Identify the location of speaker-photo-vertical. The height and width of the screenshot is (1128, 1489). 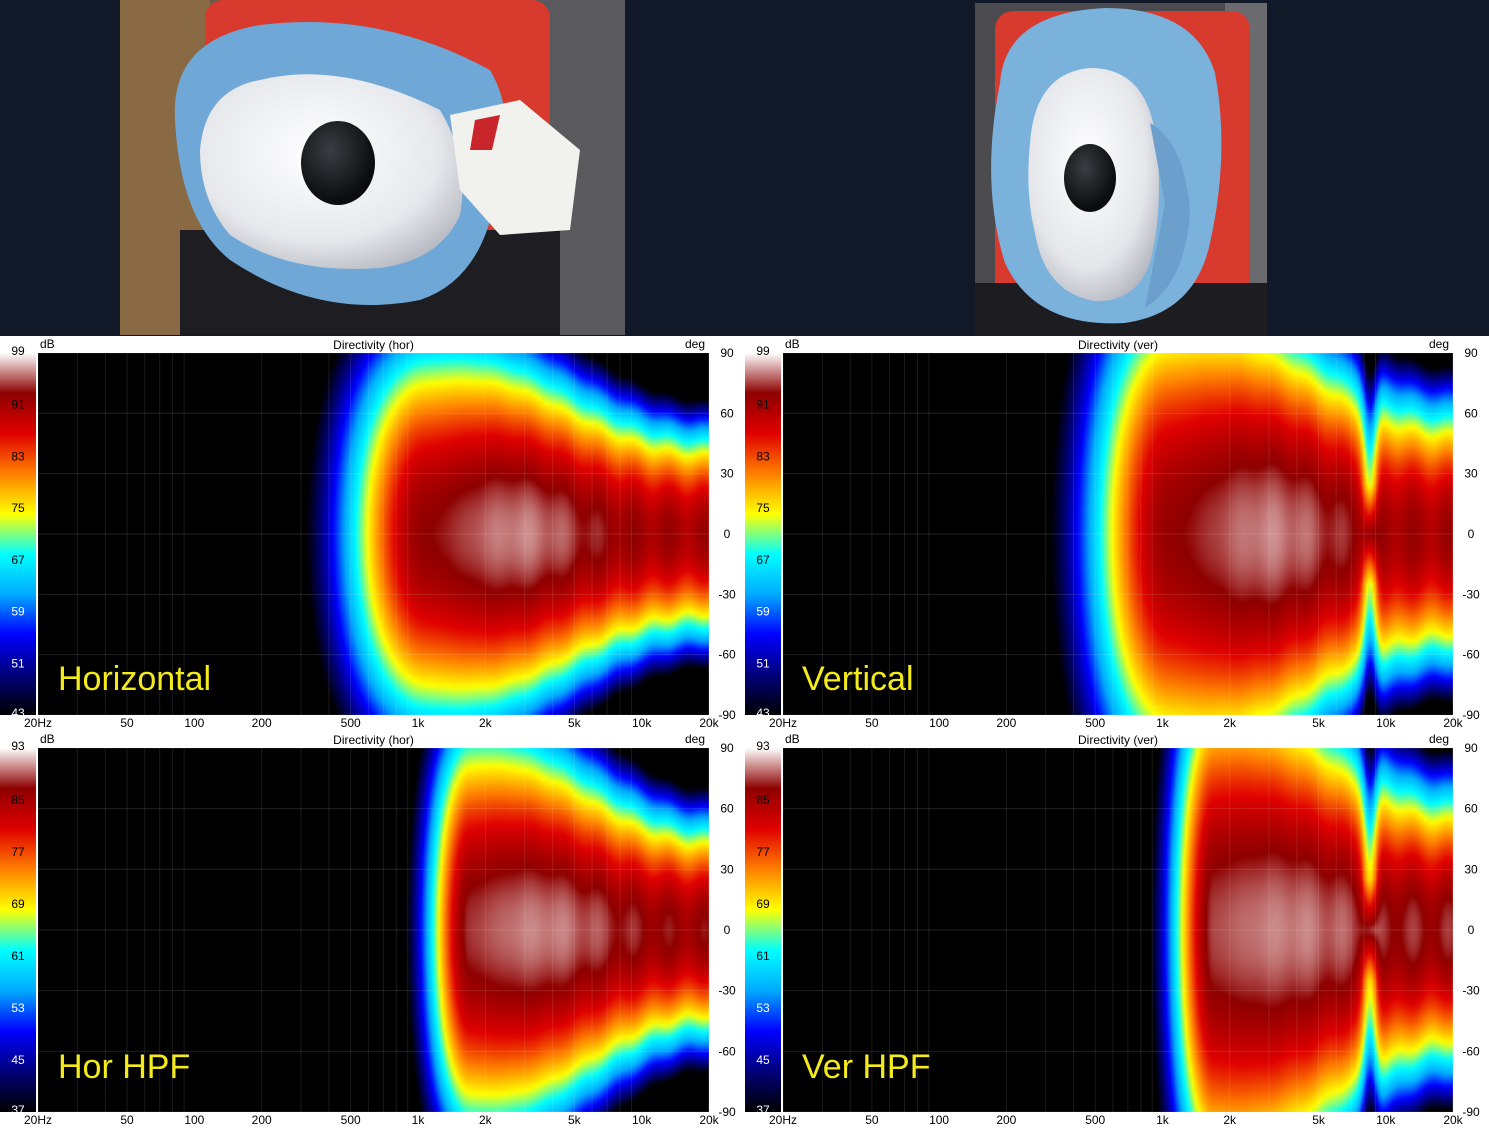
(1121, 171).